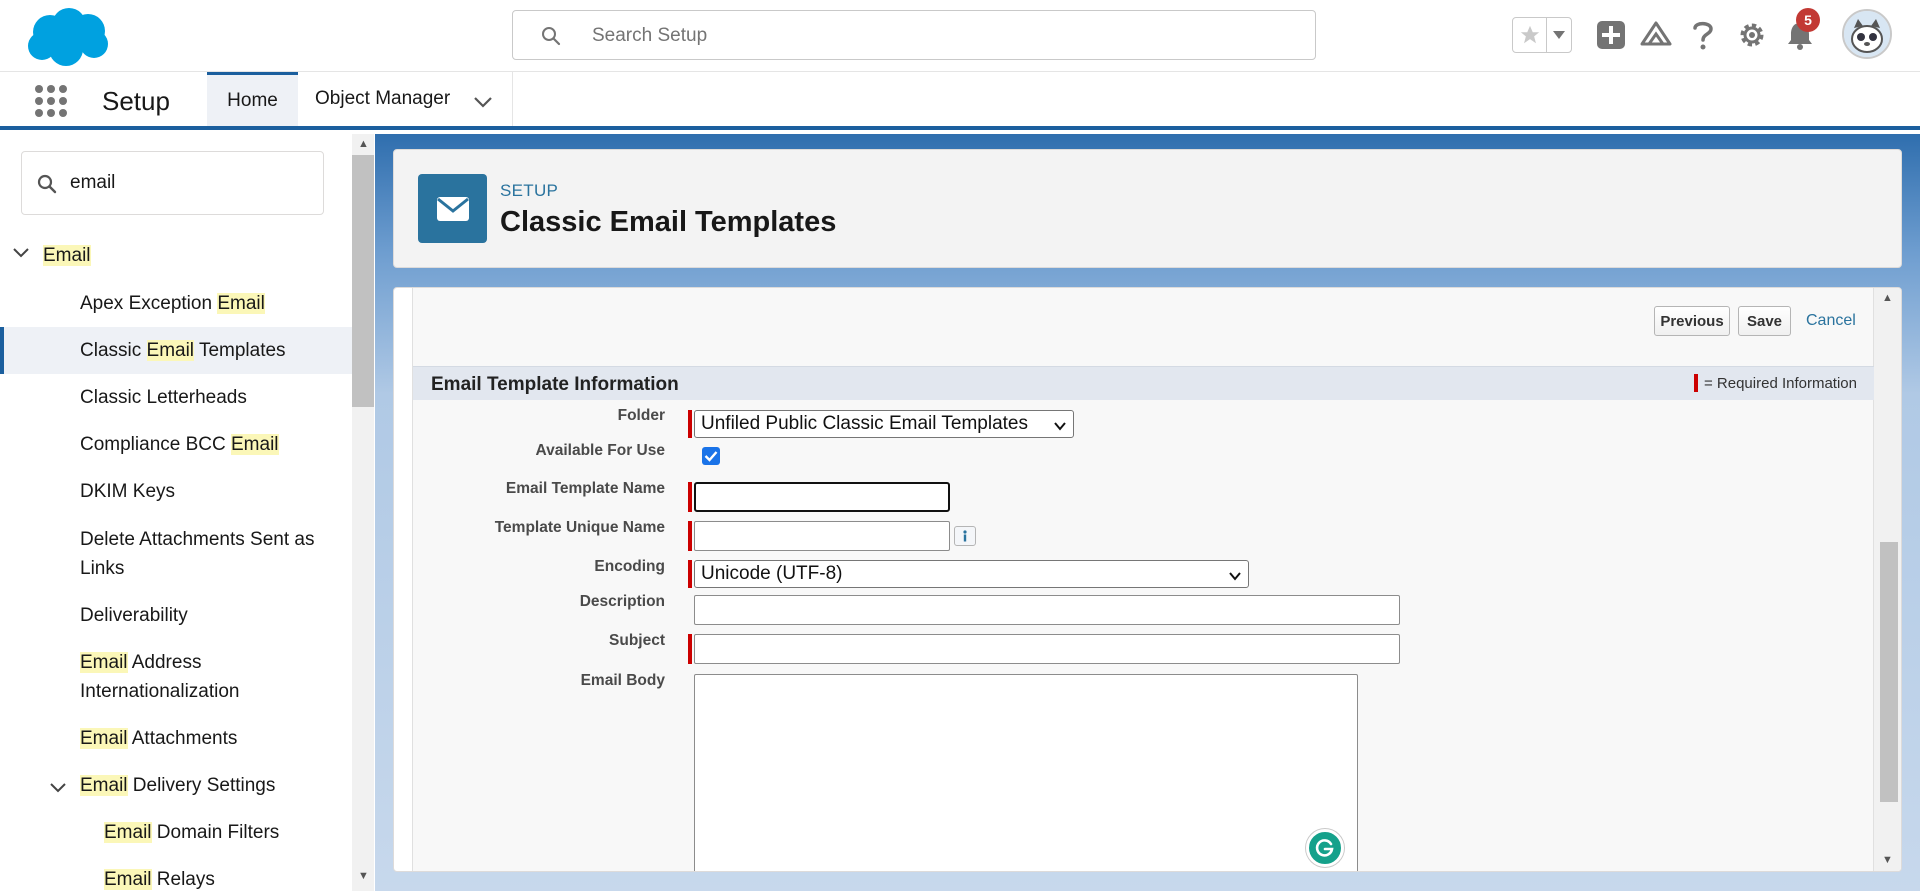 Image resolution: width=1920 pixels, height=891 pixels. Describe the element at coordinates (585, 488) in the screenshot. I see `email-template-name-label: Email Template Name` at that location.